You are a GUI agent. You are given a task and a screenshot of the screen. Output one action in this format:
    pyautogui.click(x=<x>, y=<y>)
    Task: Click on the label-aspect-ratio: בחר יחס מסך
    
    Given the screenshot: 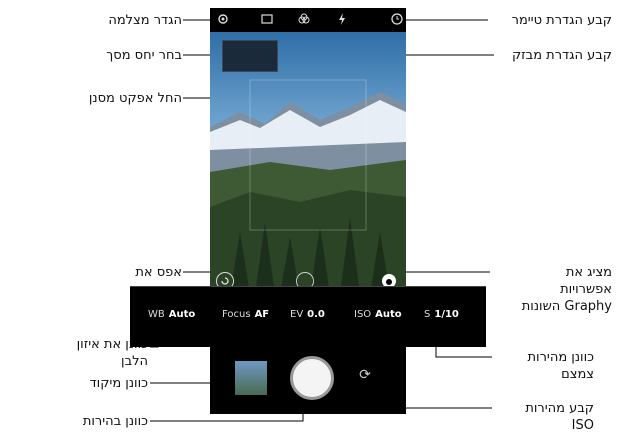 What is the action you would take?
    pyautogui.click(x=144, y=55)
    